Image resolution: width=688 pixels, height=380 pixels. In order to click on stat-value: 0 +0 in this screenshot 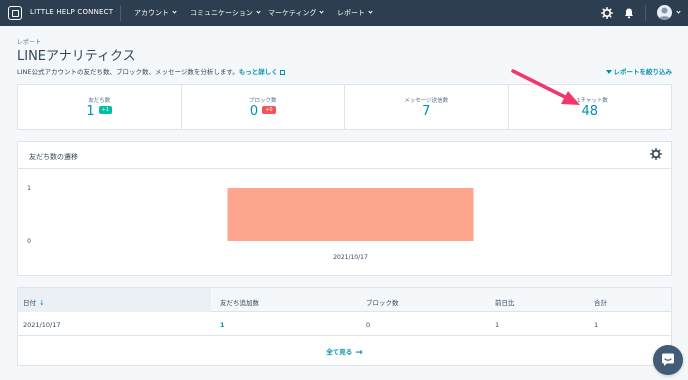, I will do `click(263, 111)`.